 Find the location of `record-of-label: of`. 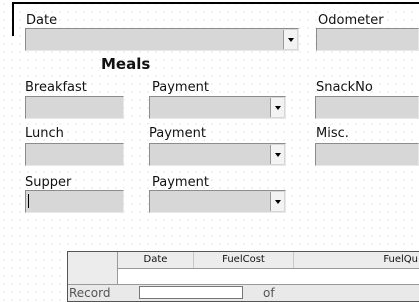

record-of-label: of is located at coordinates (269, 293).